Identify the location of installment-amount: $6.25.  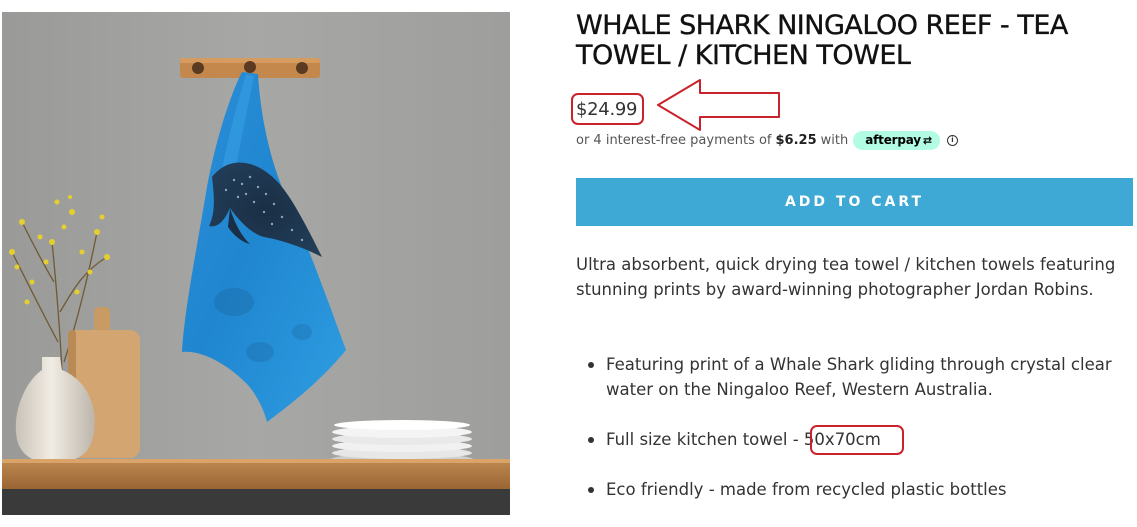
(796, 140).